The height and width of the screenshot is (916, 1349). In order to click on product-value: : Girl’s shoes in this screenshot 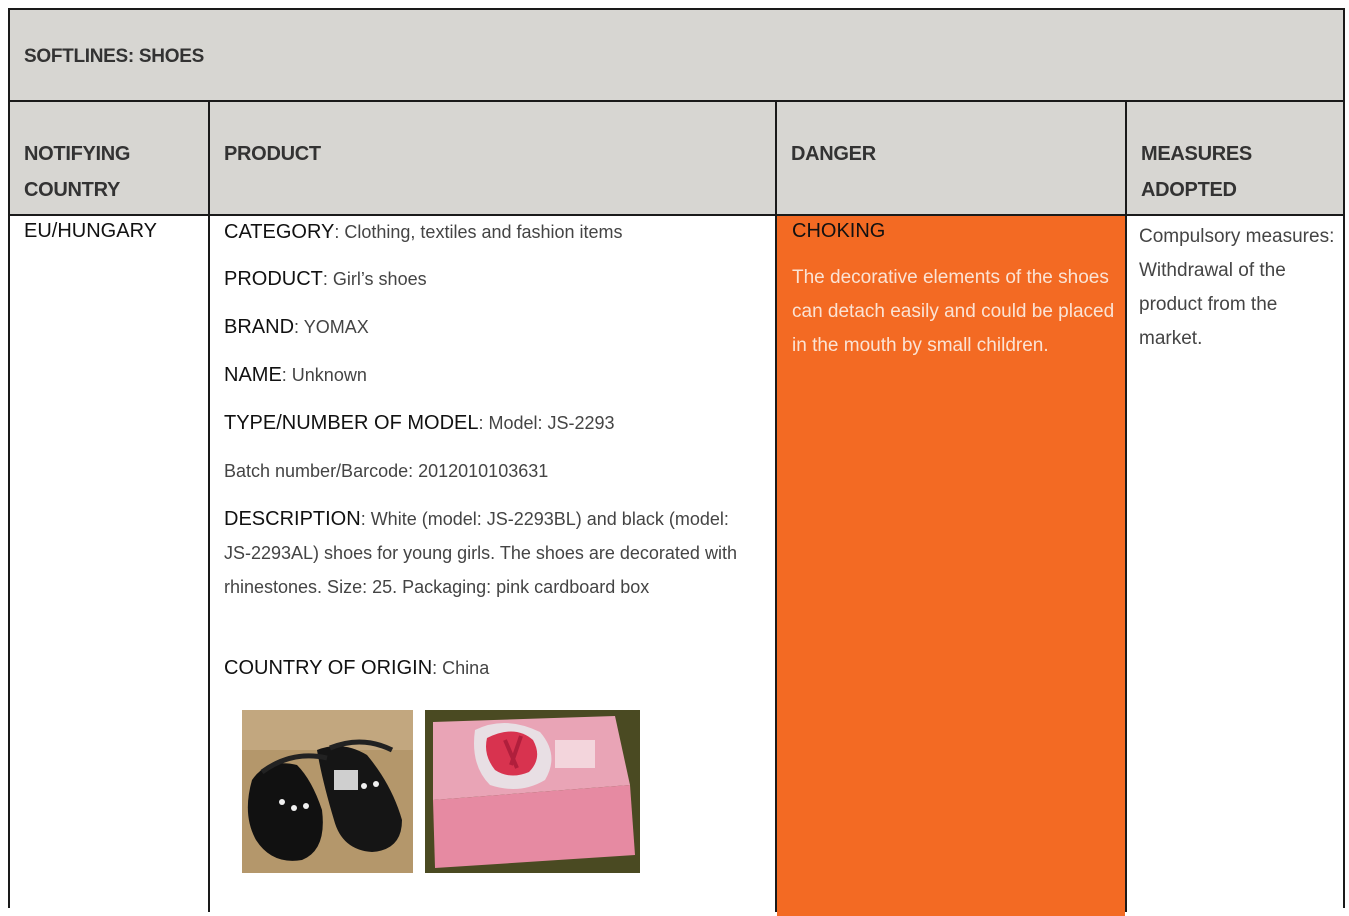, I will do `click(374, 279)`.